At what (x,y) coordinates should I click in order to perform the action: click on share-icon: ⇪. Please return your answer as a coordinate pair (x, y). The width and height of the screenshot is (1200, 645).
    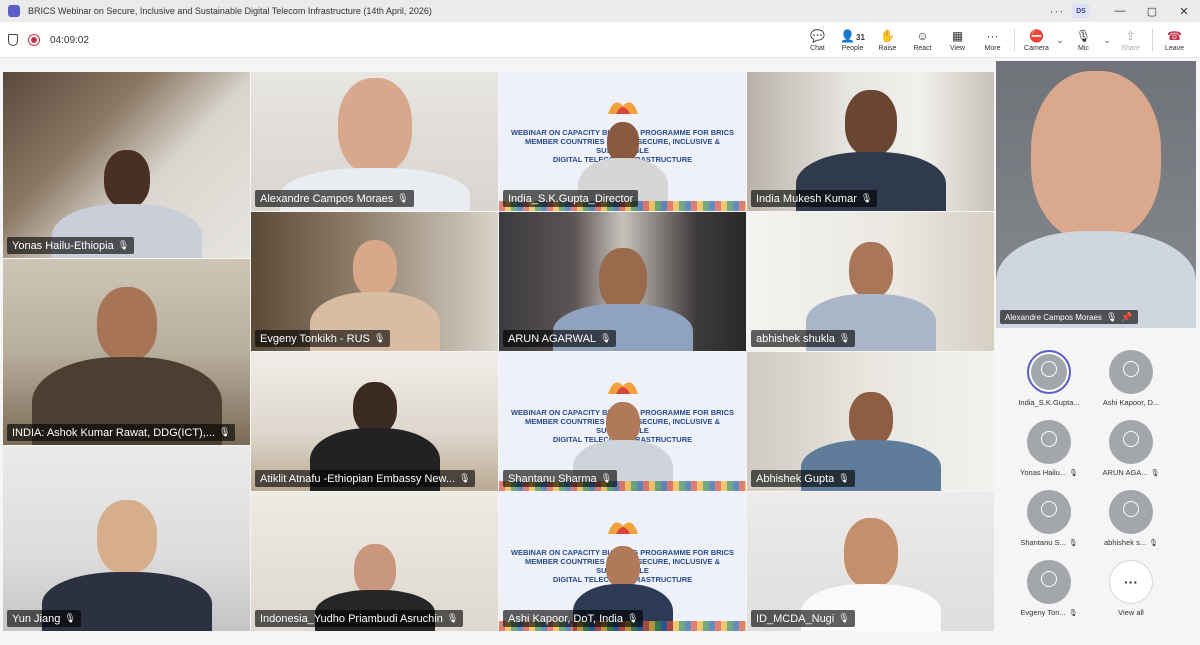
    Looking at the image, I should click on (1130, 35).